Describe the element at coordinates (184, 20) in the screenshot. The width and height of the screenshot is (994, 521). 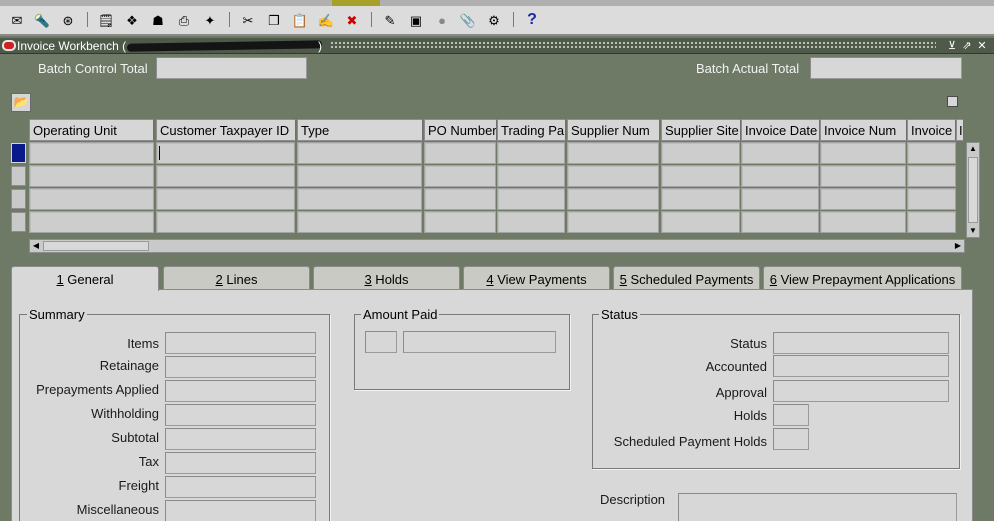
I see `print-icon: ⎙` at that location.